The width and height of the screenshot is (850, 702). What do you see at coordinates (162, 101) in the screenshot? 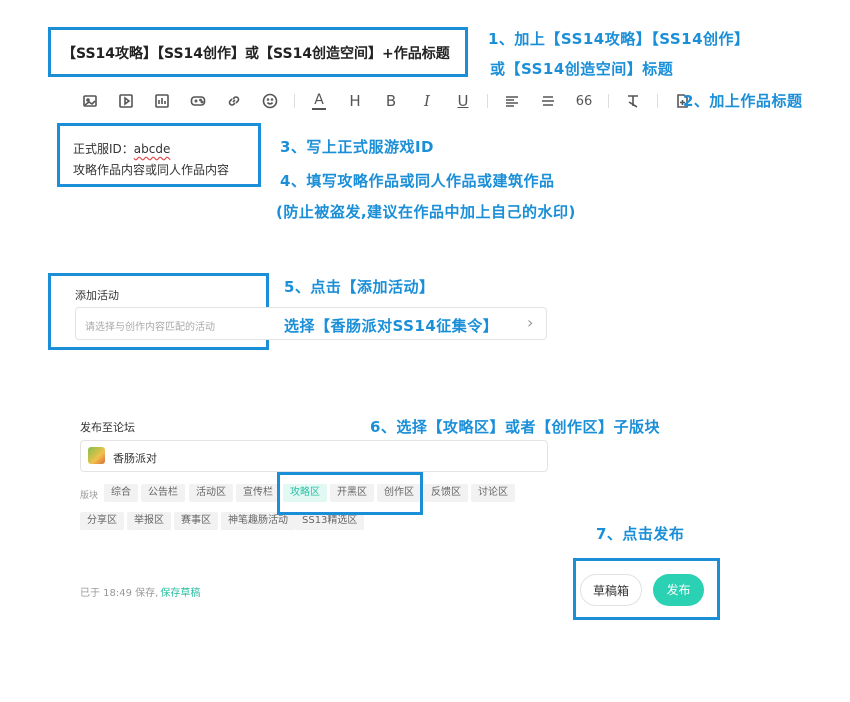
I see `chart-icon` at bounding box center [162, 101].